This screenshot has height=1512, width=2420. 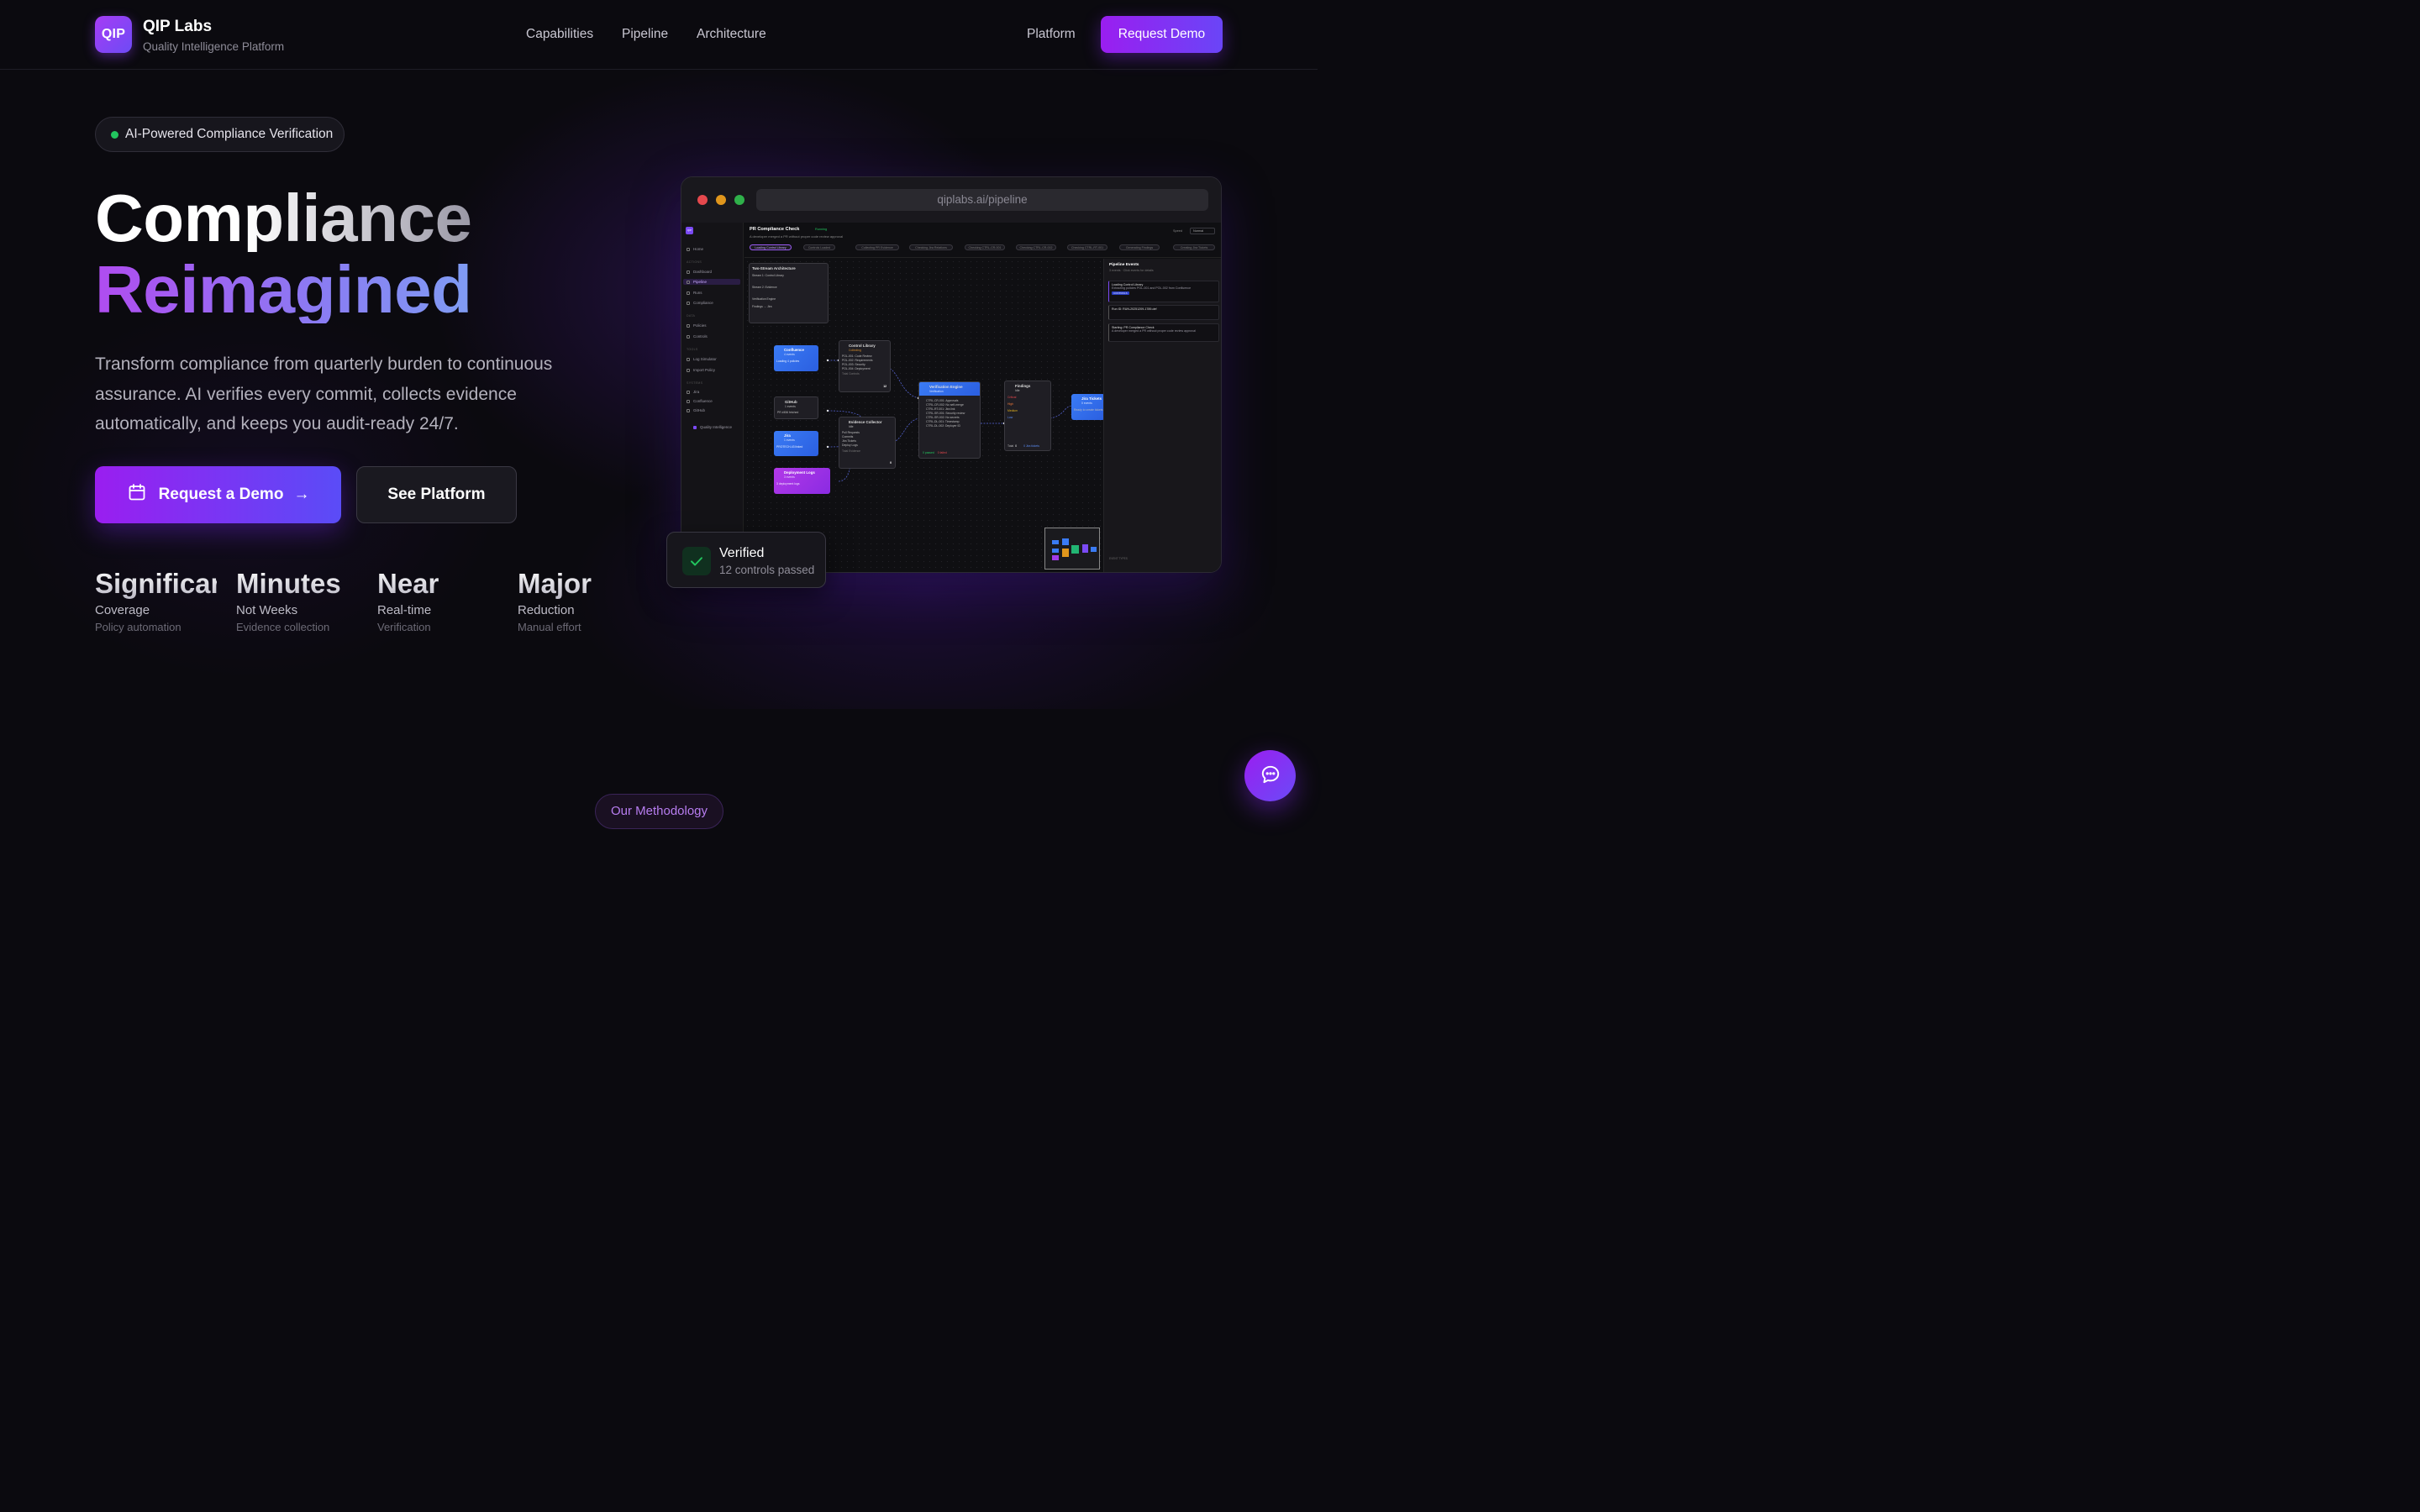 I want to click on stat-near: Near Real-time Verification, so click(x=440, y=600).